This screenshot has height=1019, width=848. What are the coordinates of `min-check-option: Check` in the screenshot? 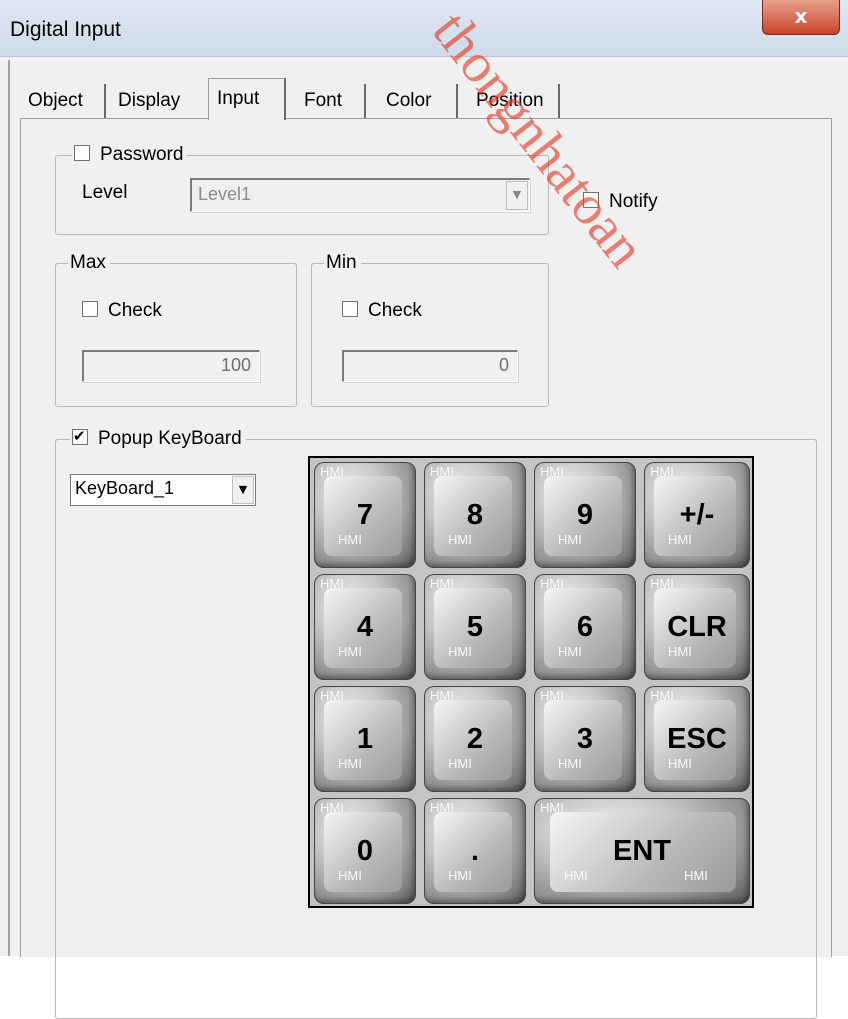 It's located at (382, 311).